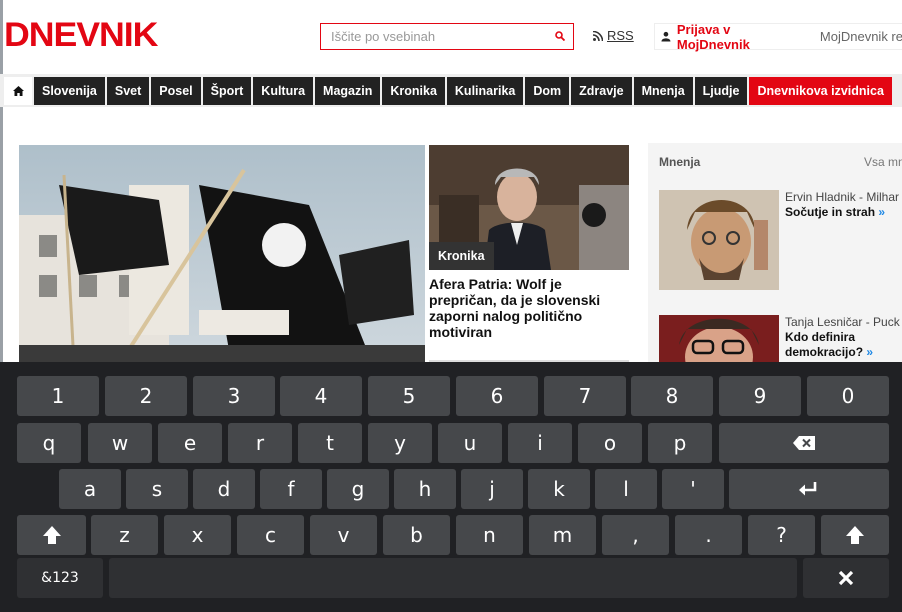  I want to click on key-l: l, so click(626, 489).